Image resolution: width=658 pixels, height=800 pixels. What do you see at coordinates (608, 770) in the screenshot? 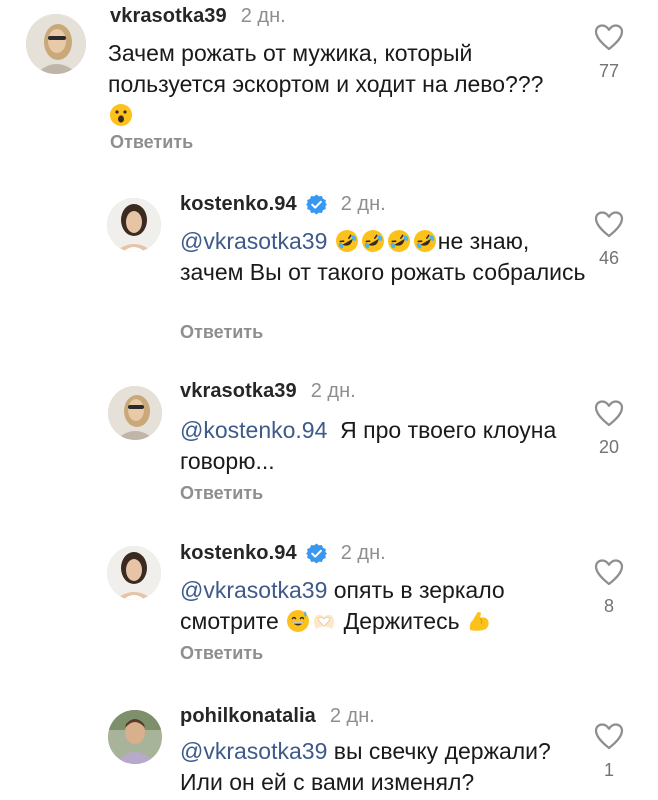
I see `like-count: 1` at bounding box center [608, 770].